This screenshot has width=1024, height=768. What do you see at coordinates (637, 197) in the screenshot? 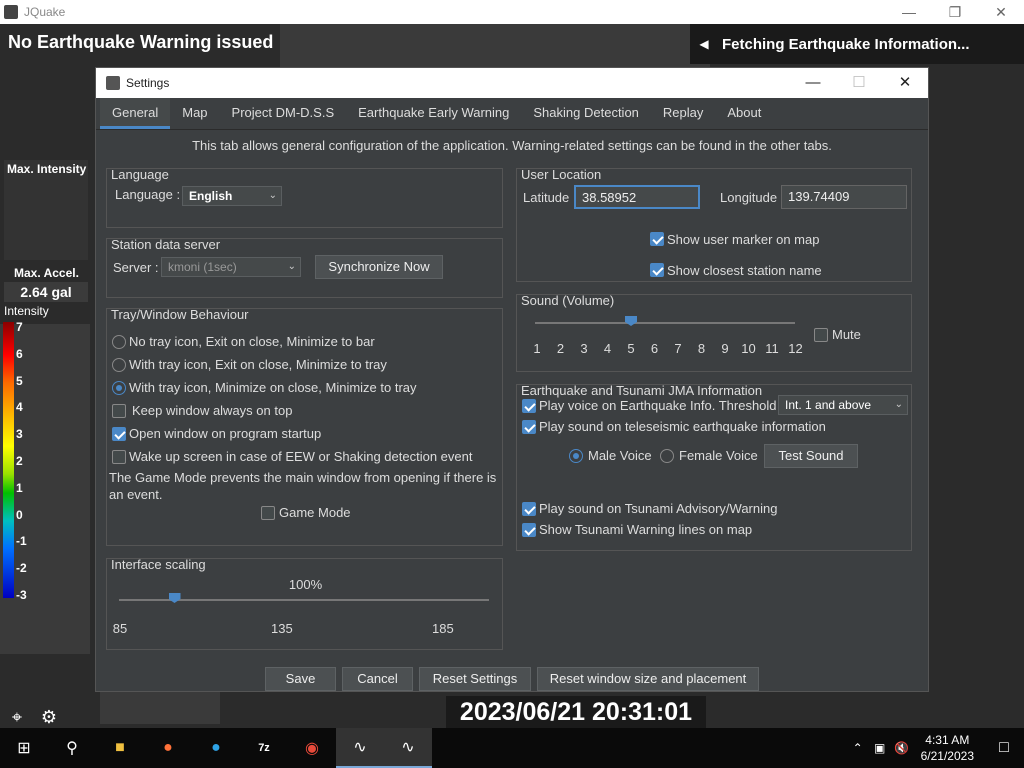
I see `latitude-input: 38.58952` at bounding box center [637, 197].